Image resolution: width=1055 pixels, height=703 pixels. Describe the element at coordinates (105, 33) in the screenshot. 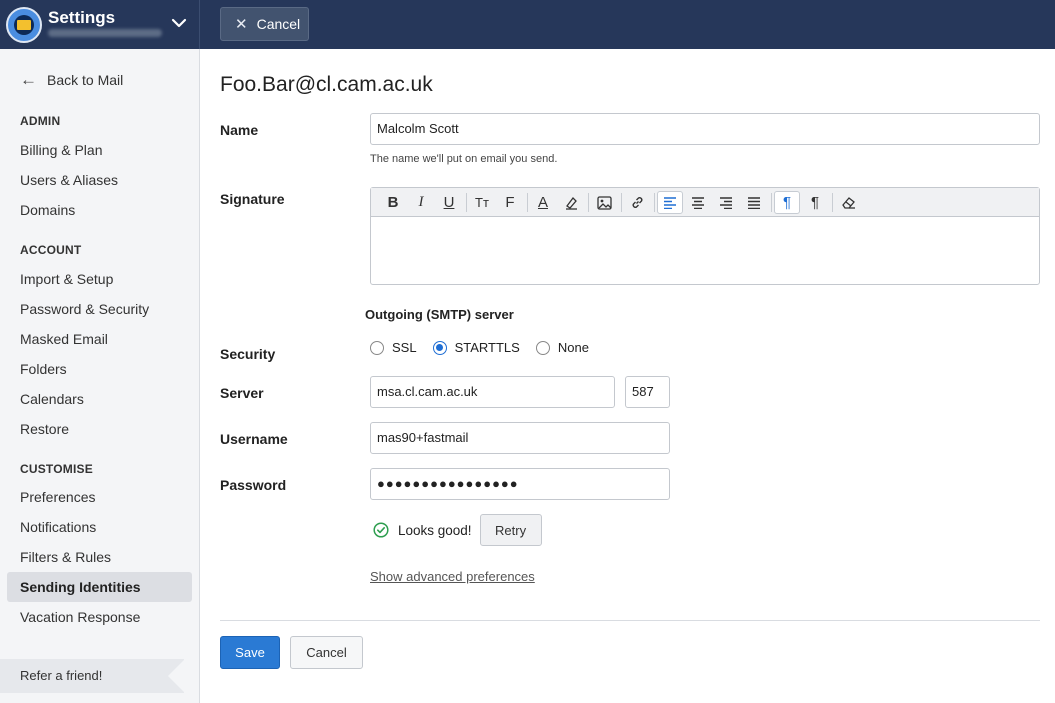

I see `account-name-redacted` at that location.